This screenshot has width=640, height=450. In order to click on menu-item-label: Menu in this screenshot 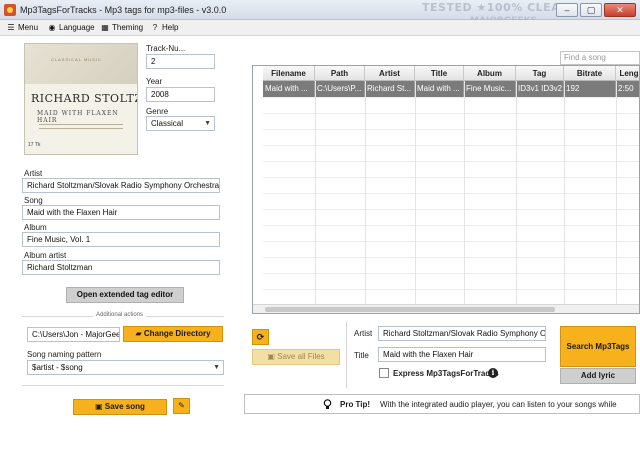, I will do `click(28, 27)`.